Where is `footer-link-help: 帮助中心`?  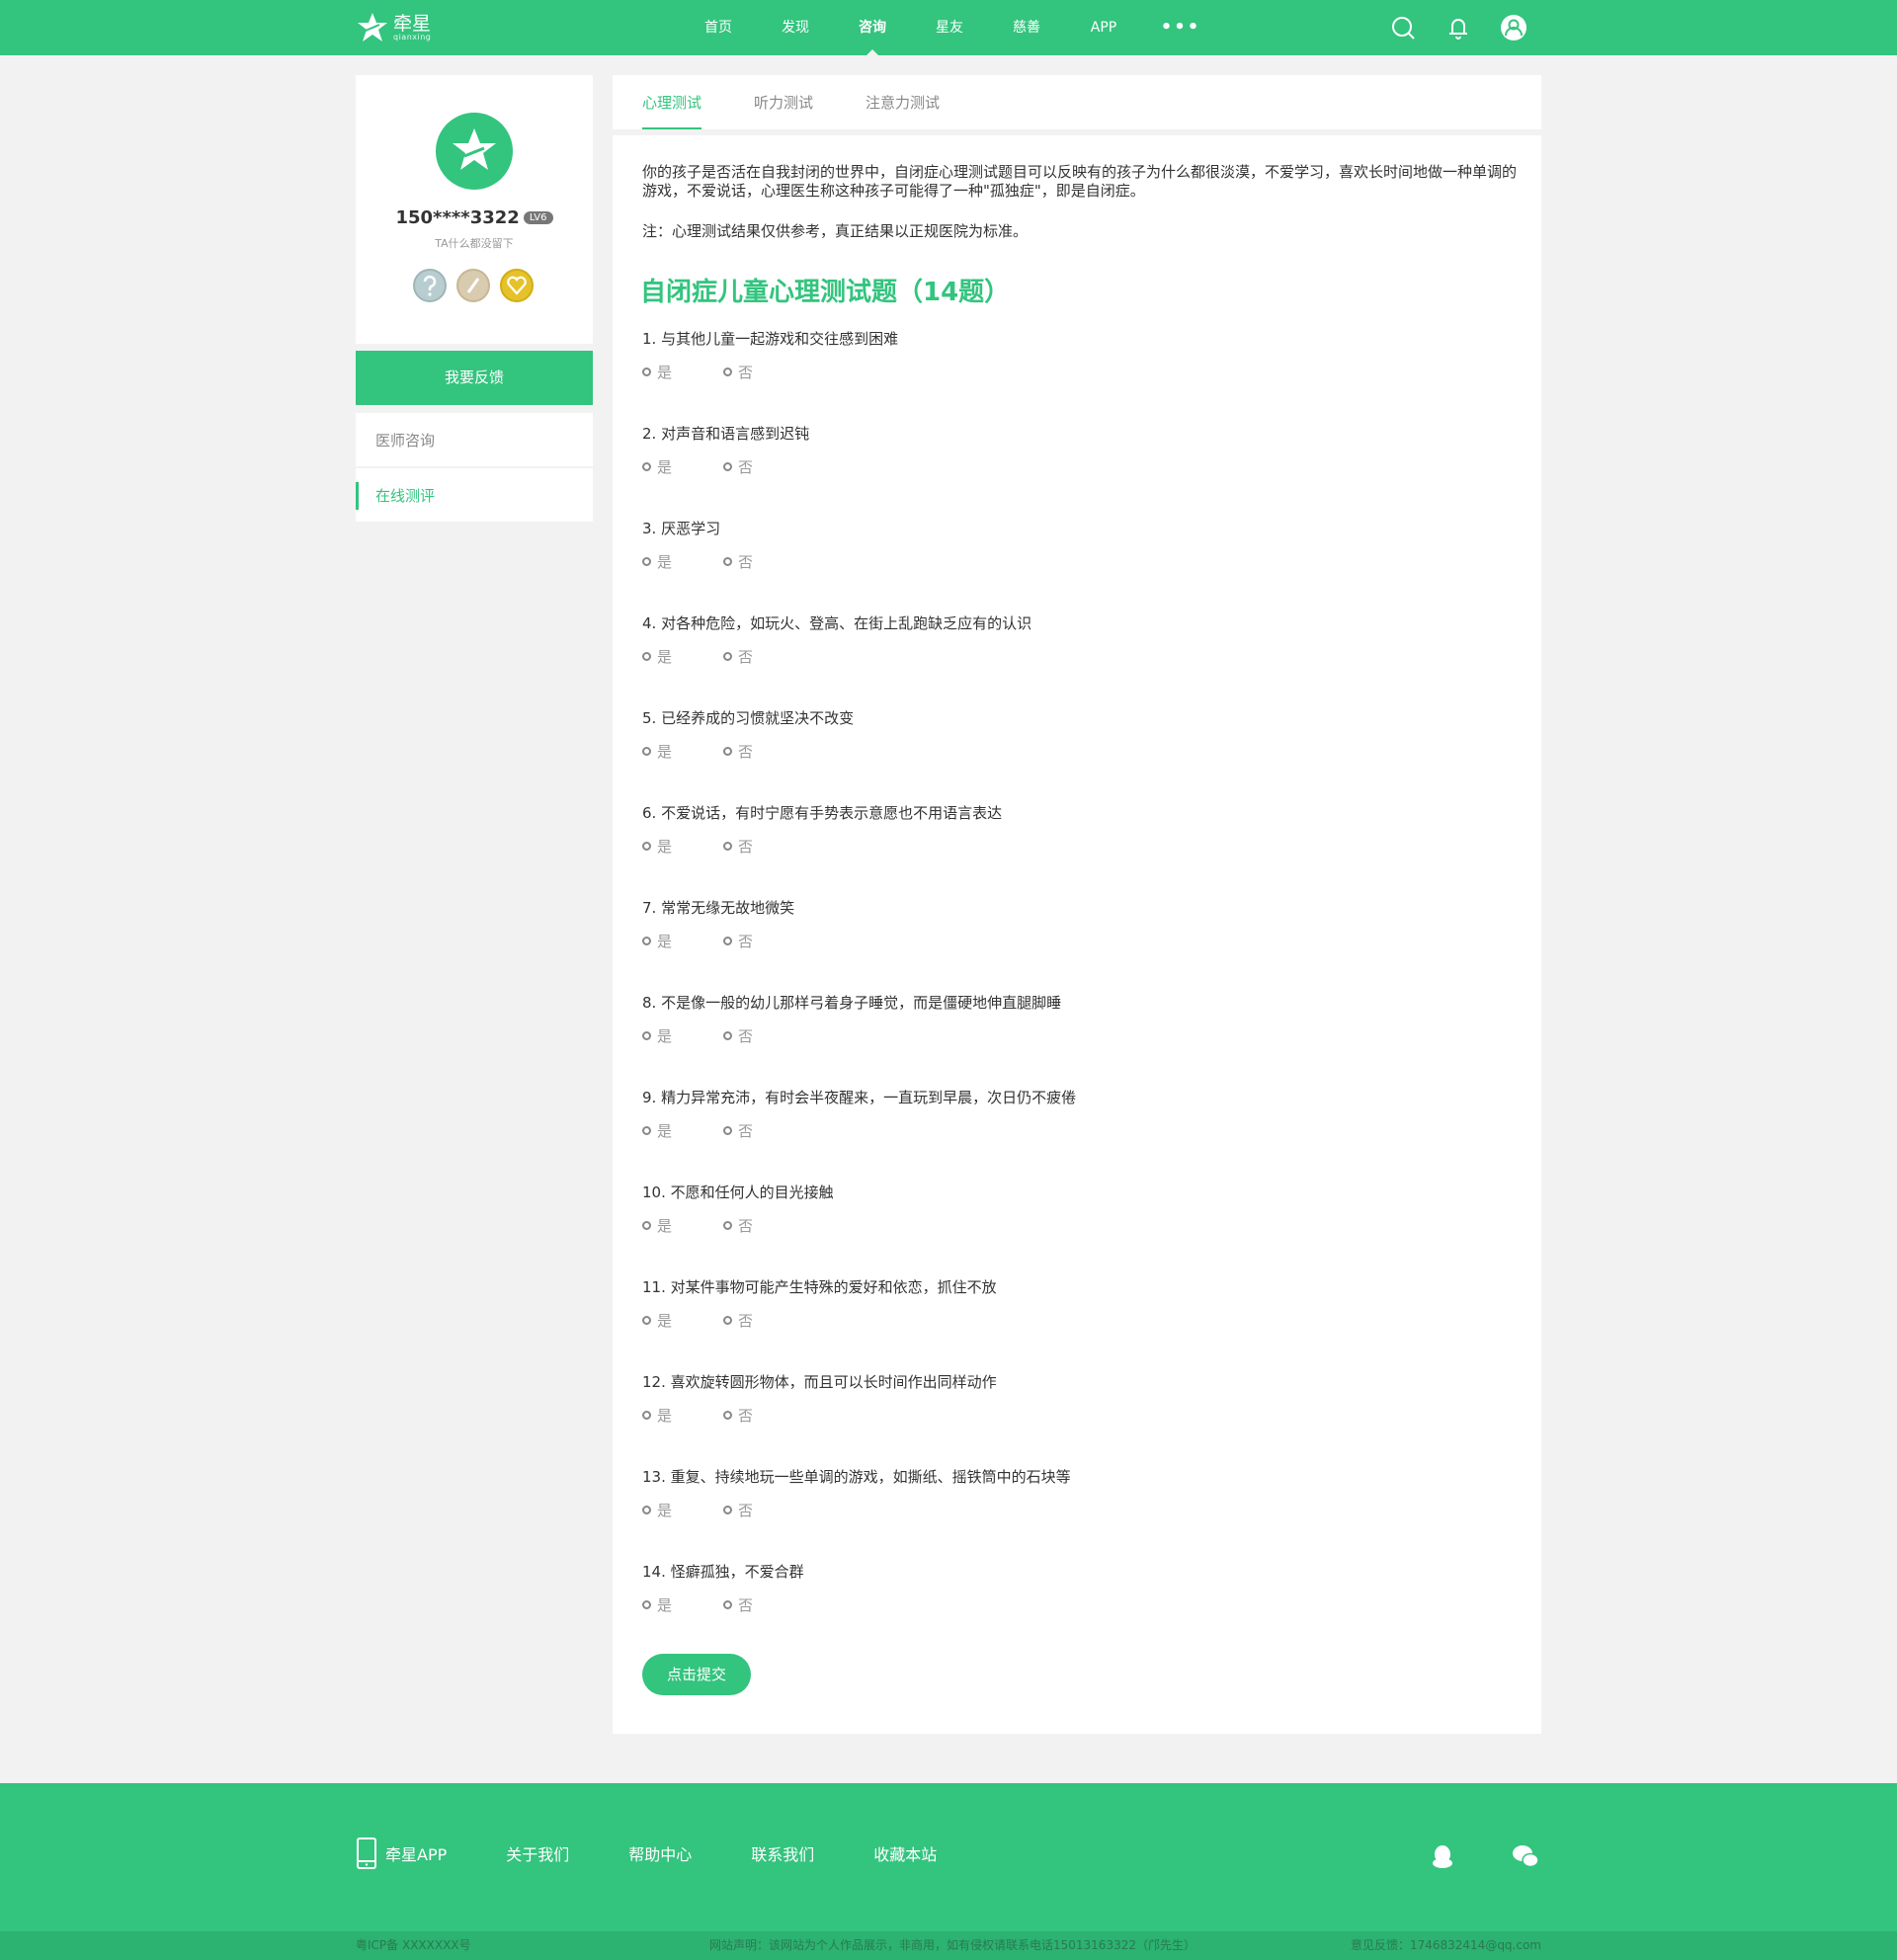 footer-link-help: 帮助中心 is located at coordinates (660, 1853).